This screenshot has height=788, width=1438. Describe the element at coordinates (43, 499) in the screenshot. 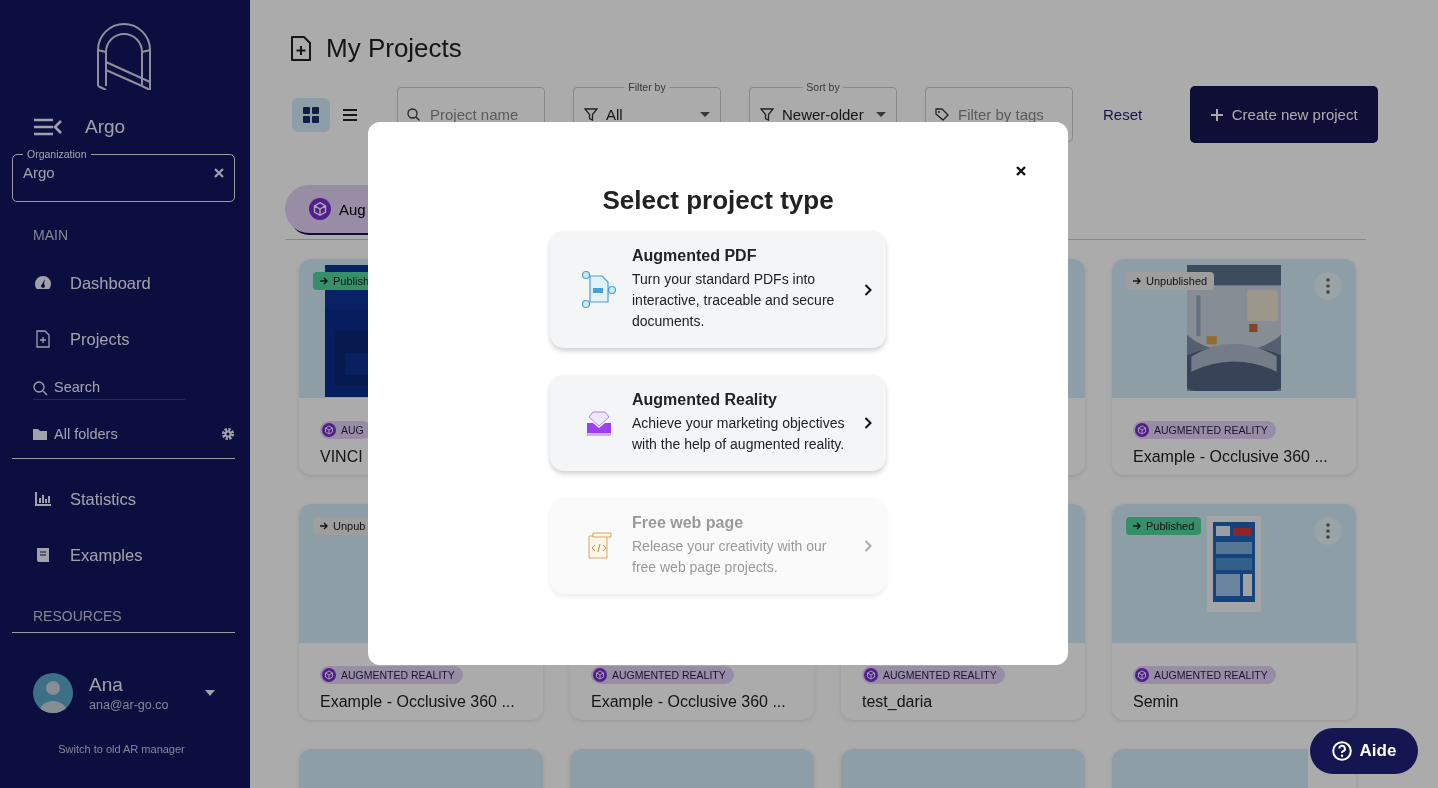

I see `bar-chart-icon` at that location.